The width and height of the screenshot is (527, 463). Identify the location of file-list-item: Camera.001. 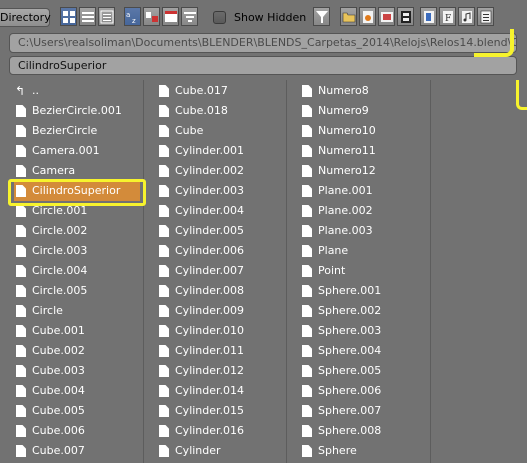
(69, 151).